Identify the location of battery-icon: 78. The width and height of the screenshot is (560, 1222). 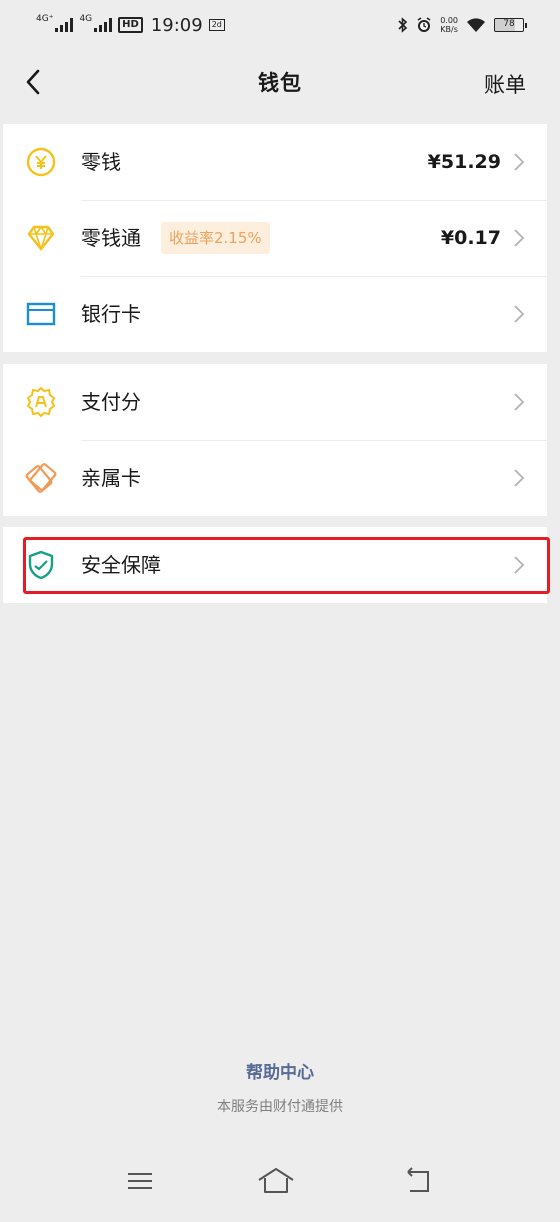
(510, 25).